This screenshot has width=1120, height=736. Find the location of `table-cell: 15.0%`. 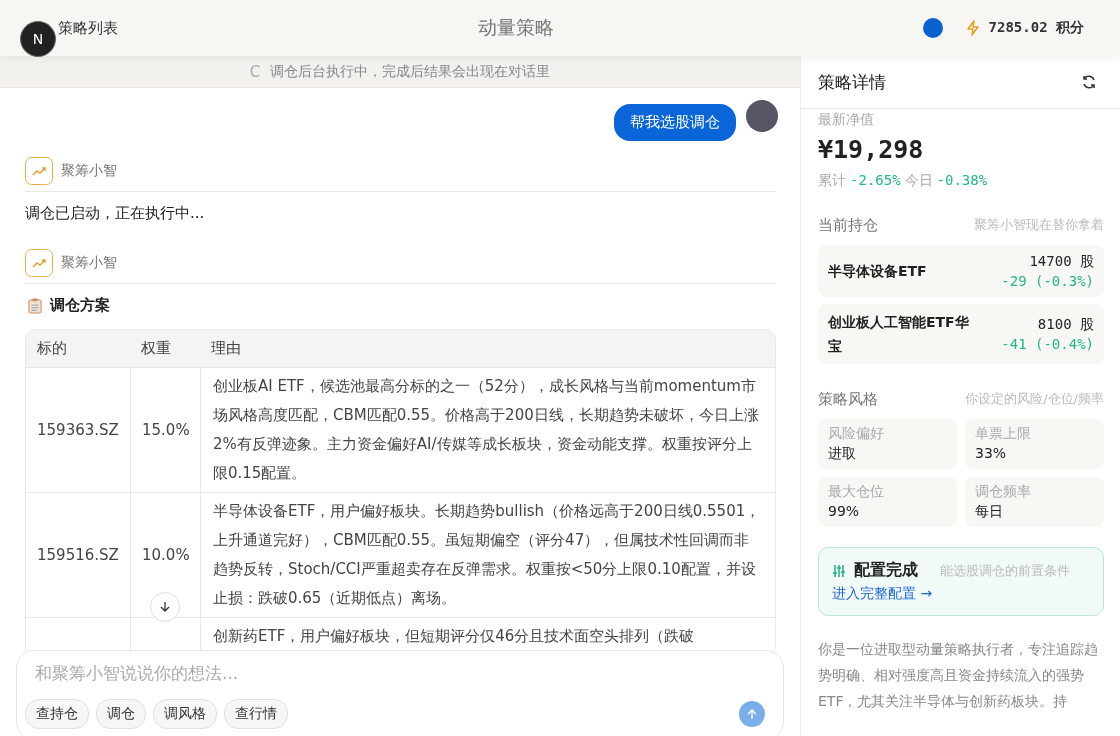

table-cell: 15.0% is located at coordinates (166, 430).